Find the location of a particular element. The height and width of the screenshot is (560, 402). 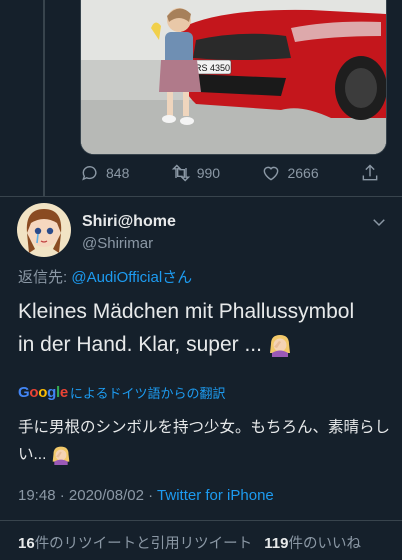

likes-stat: 119件のいいね is located at coordinates (312, 543).